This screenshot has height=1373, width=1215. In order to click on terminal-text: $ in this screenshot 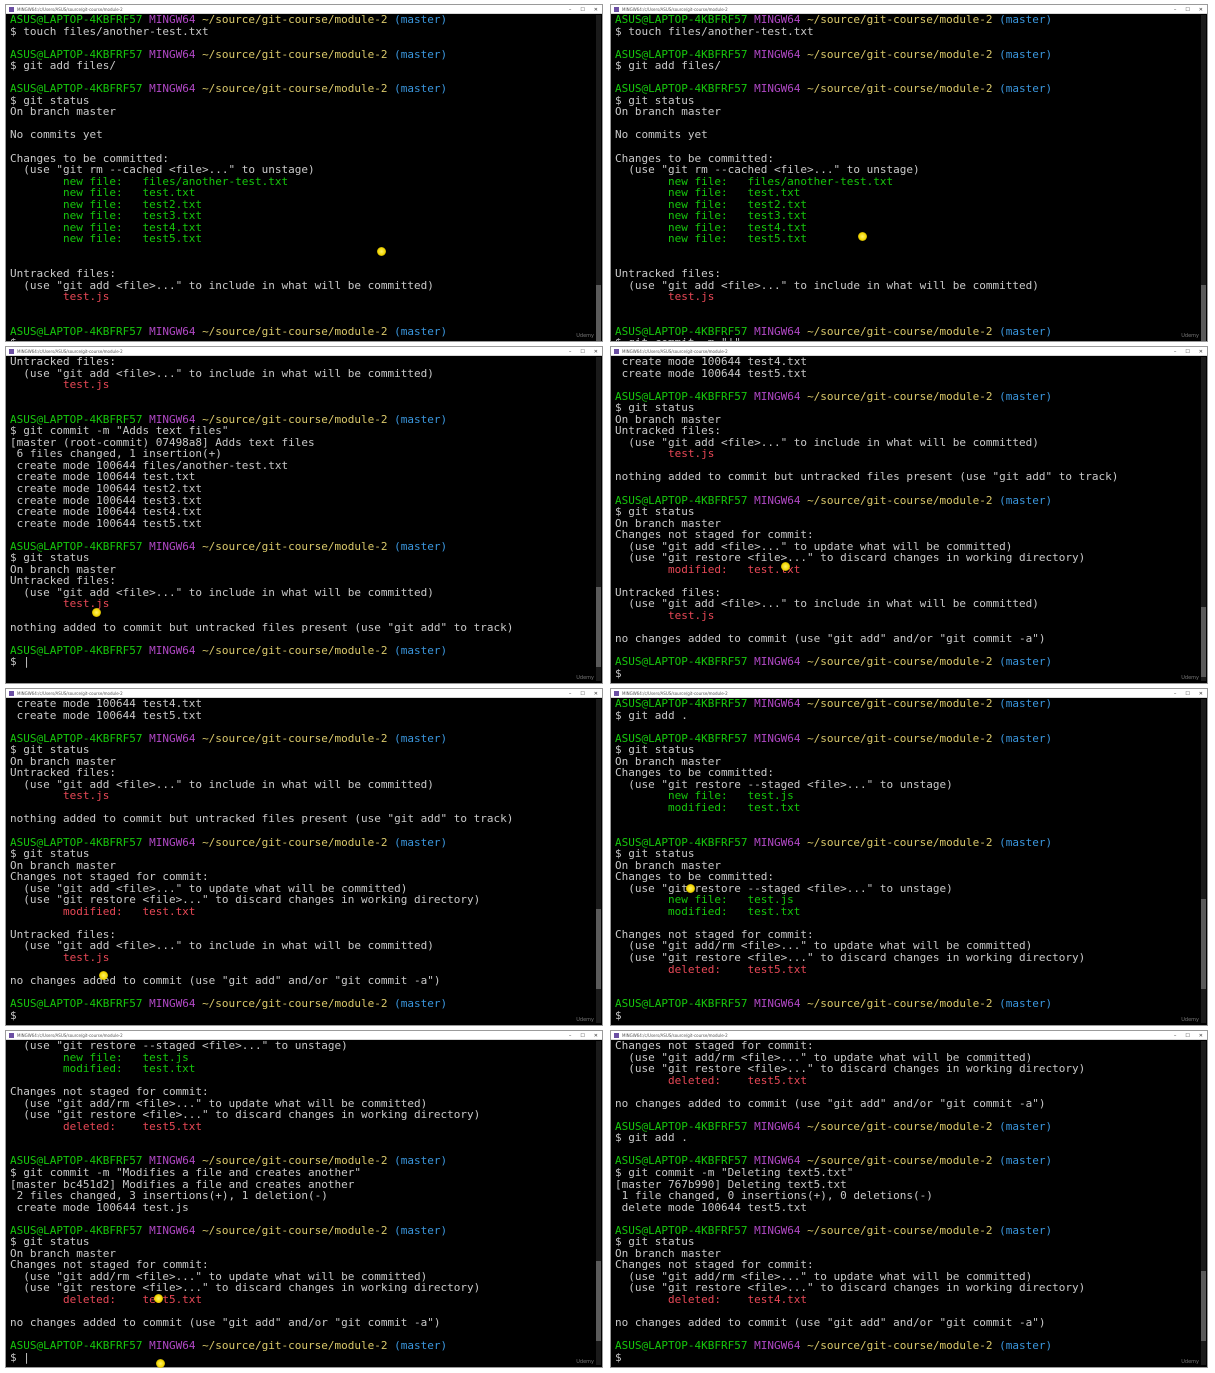, I will do `click(622, 673)`.